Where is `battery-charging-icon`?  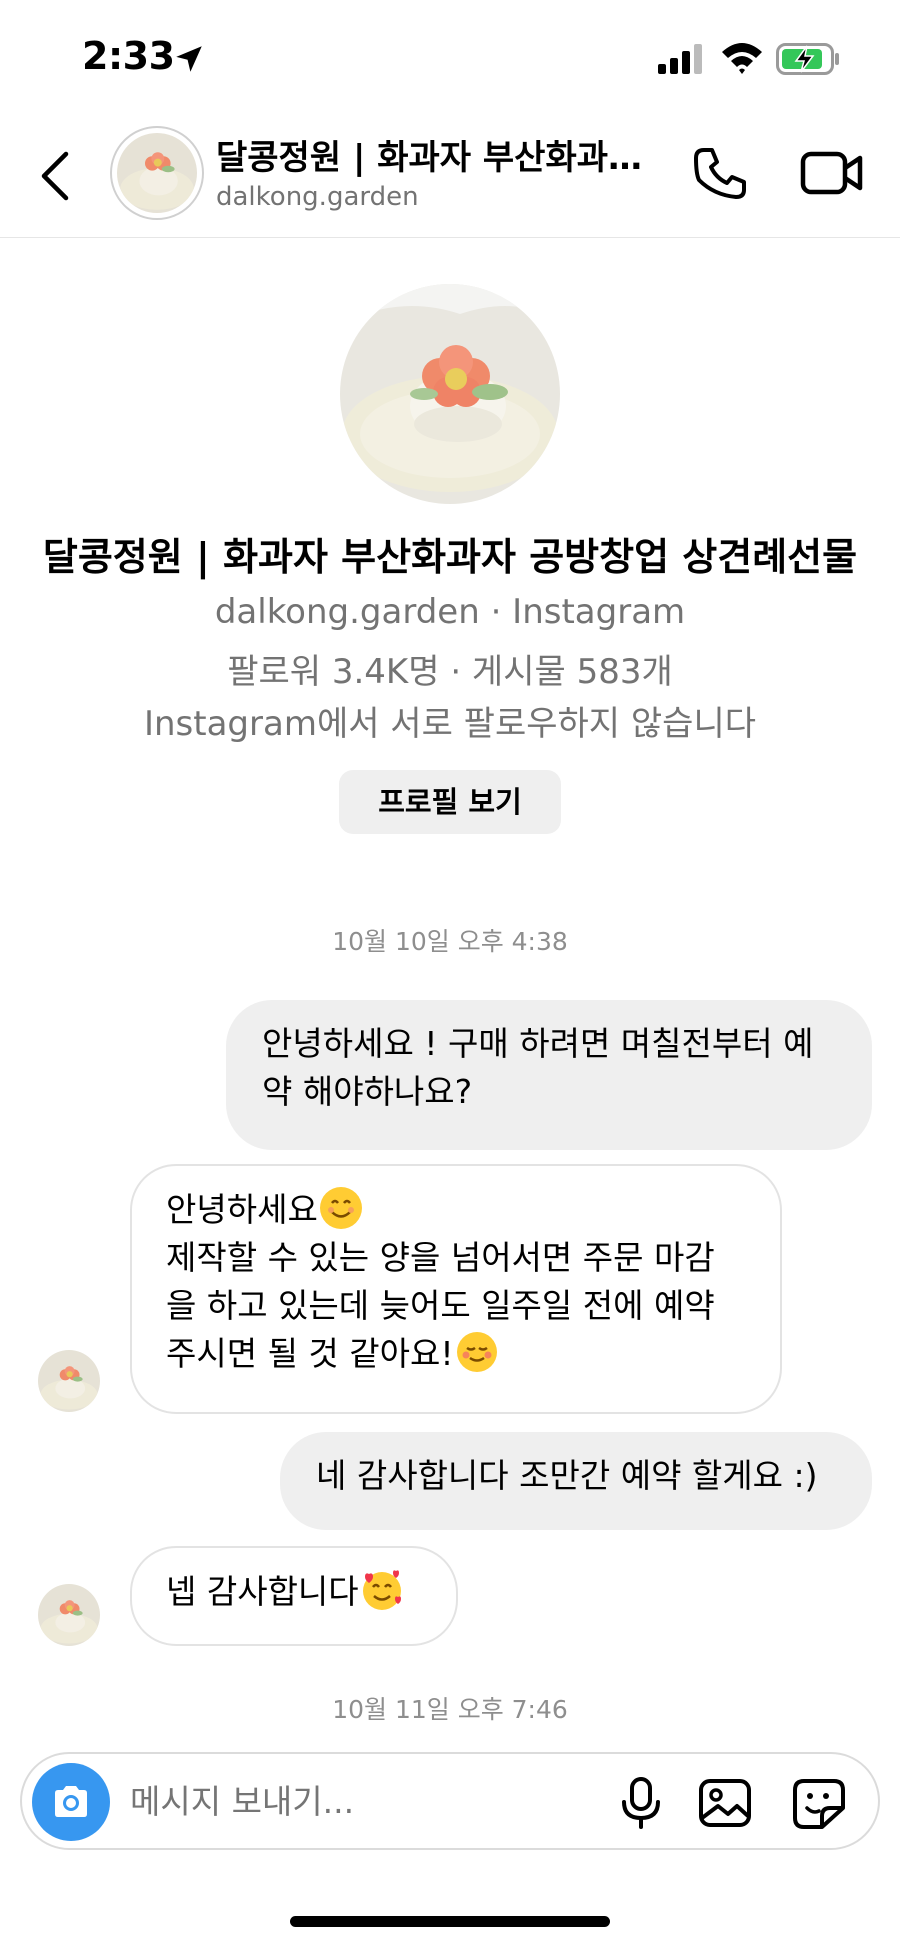
battery-charging-icon is located at coordinates (807, 59).